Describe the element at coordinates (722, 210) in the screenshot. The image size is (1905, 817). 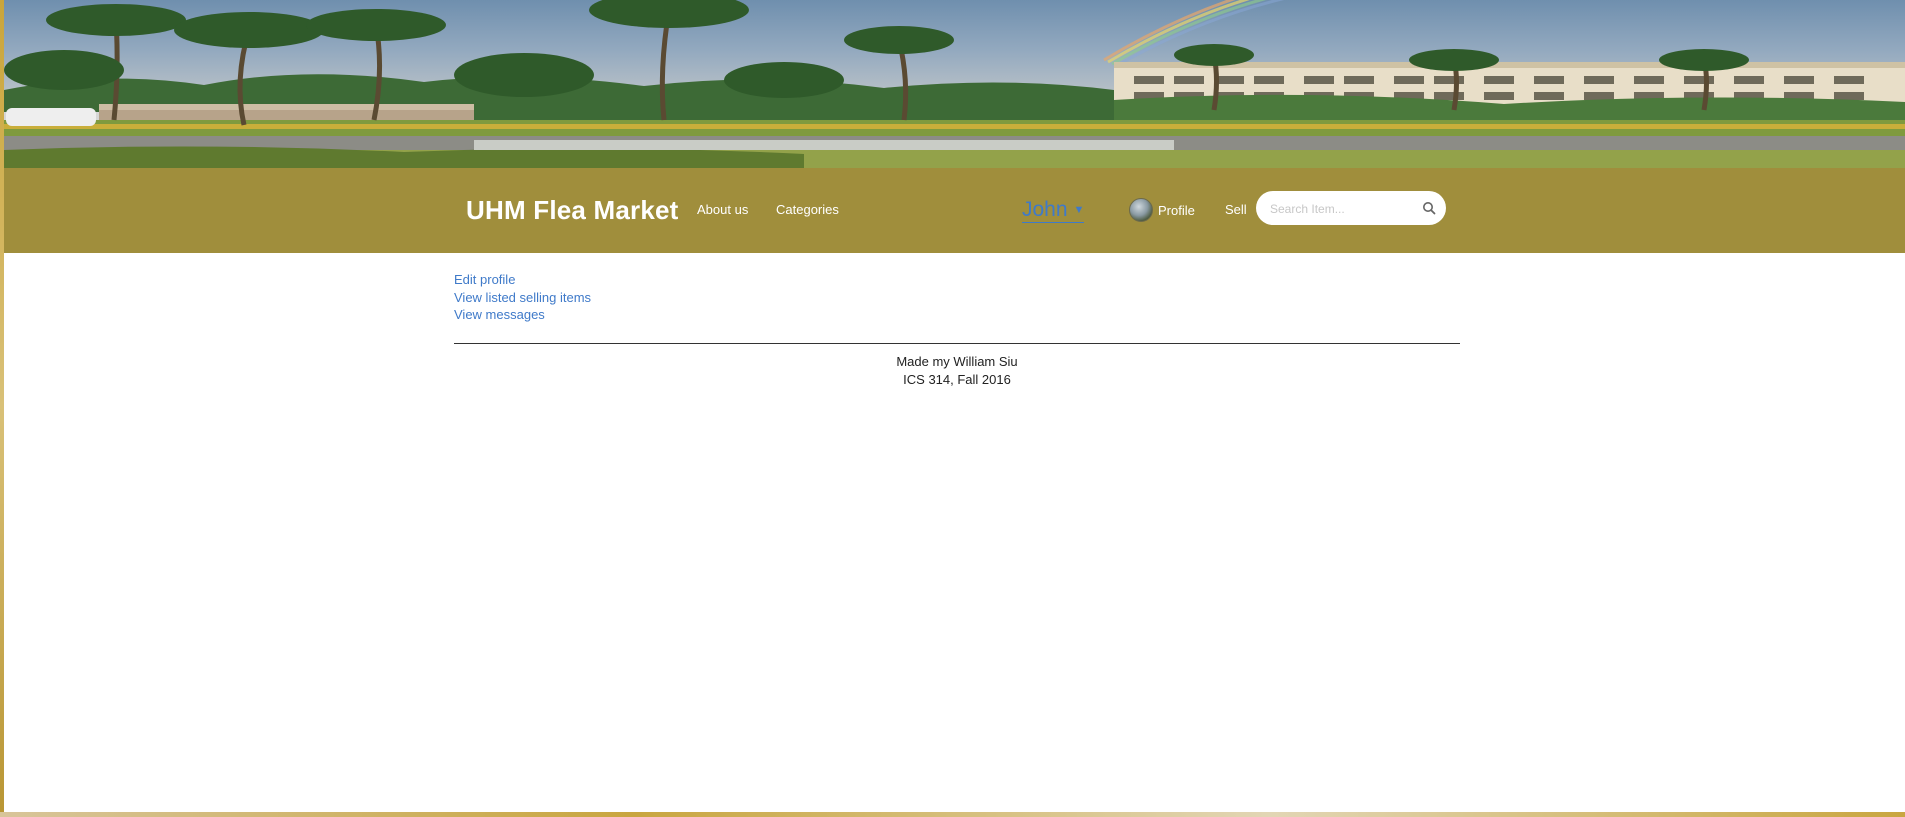
I see `nav-about-us: About us` at that location.